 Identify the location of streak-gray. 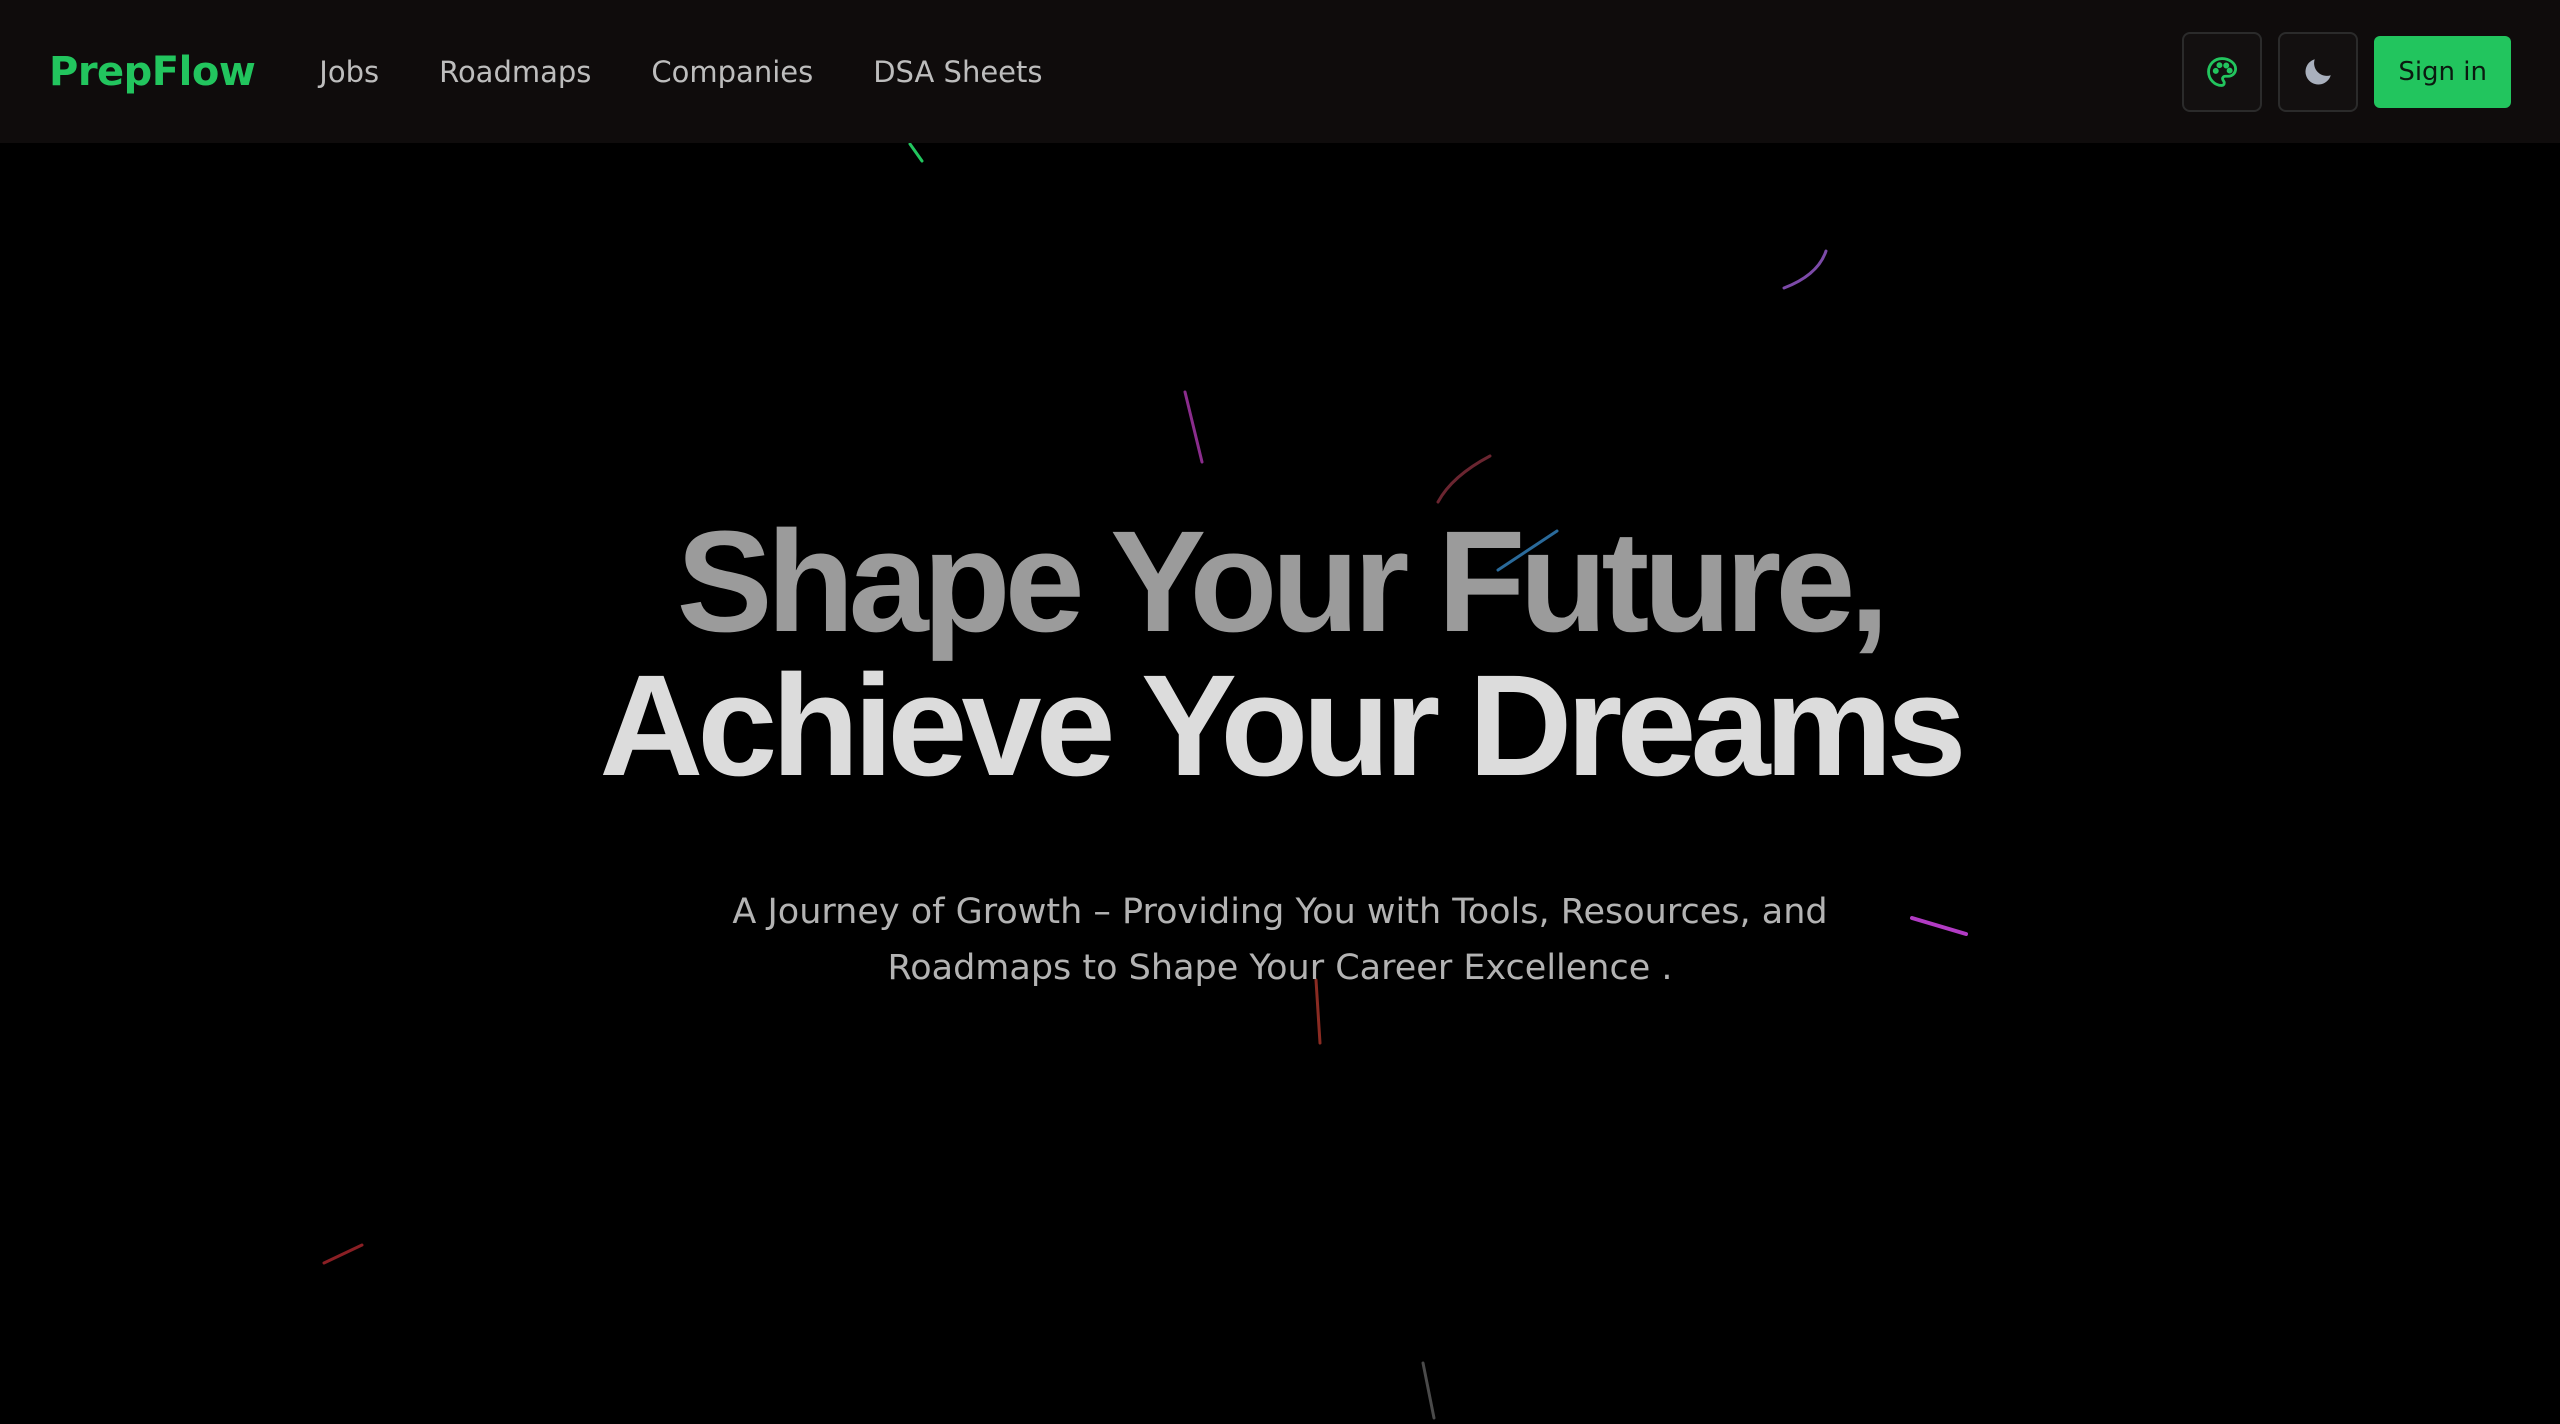
(1428, 1390).